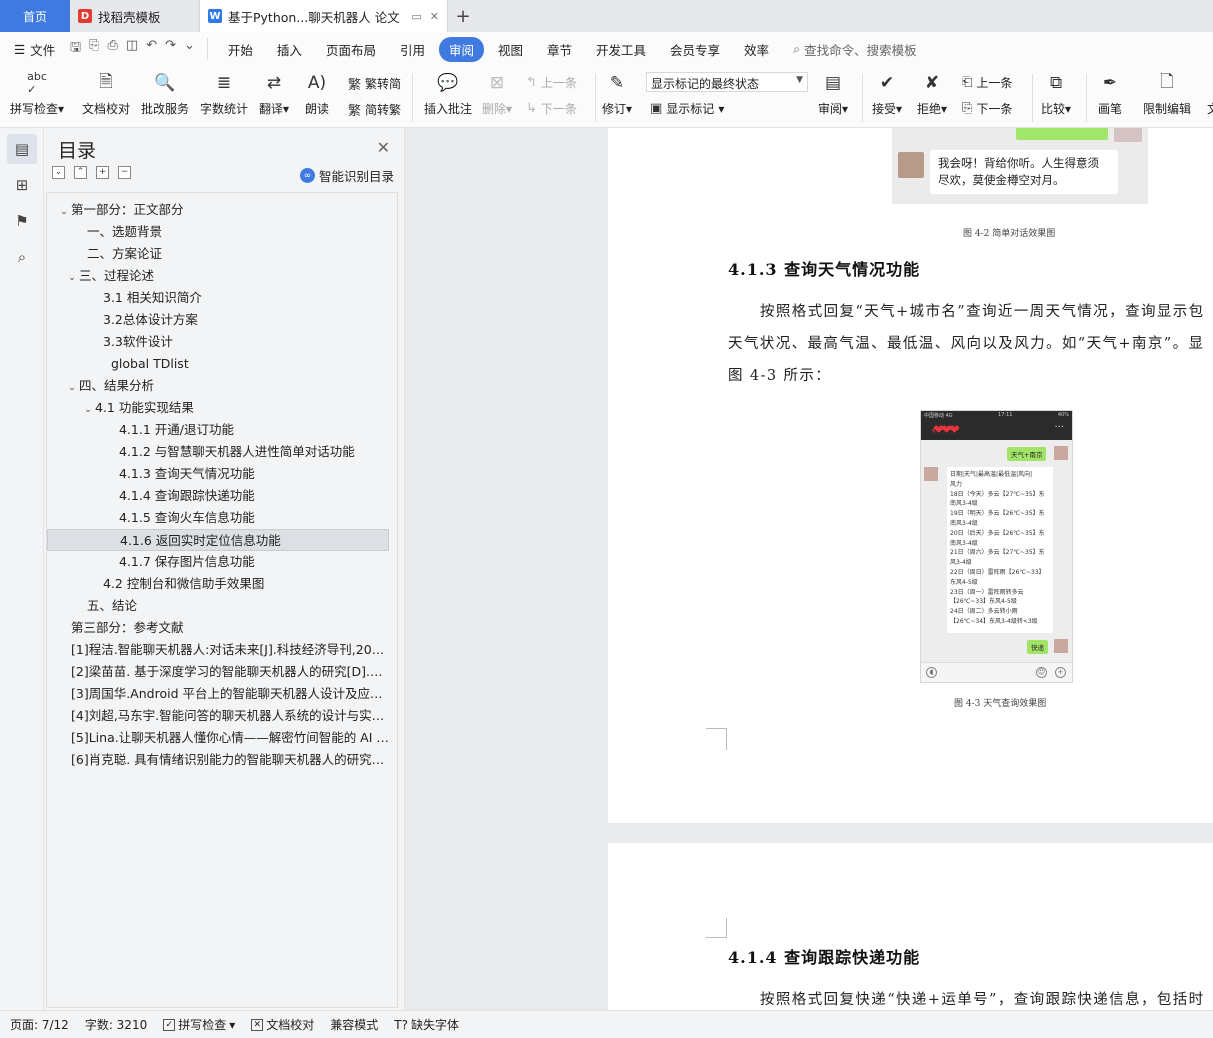 Image resolution: width=1213 pixels, height=1038 pixels. What do you see at coordinates (497, 91) in the screenshot?
I see `delete-comment-button: ⊠ 删除▾` at bounding box center [497, 91].